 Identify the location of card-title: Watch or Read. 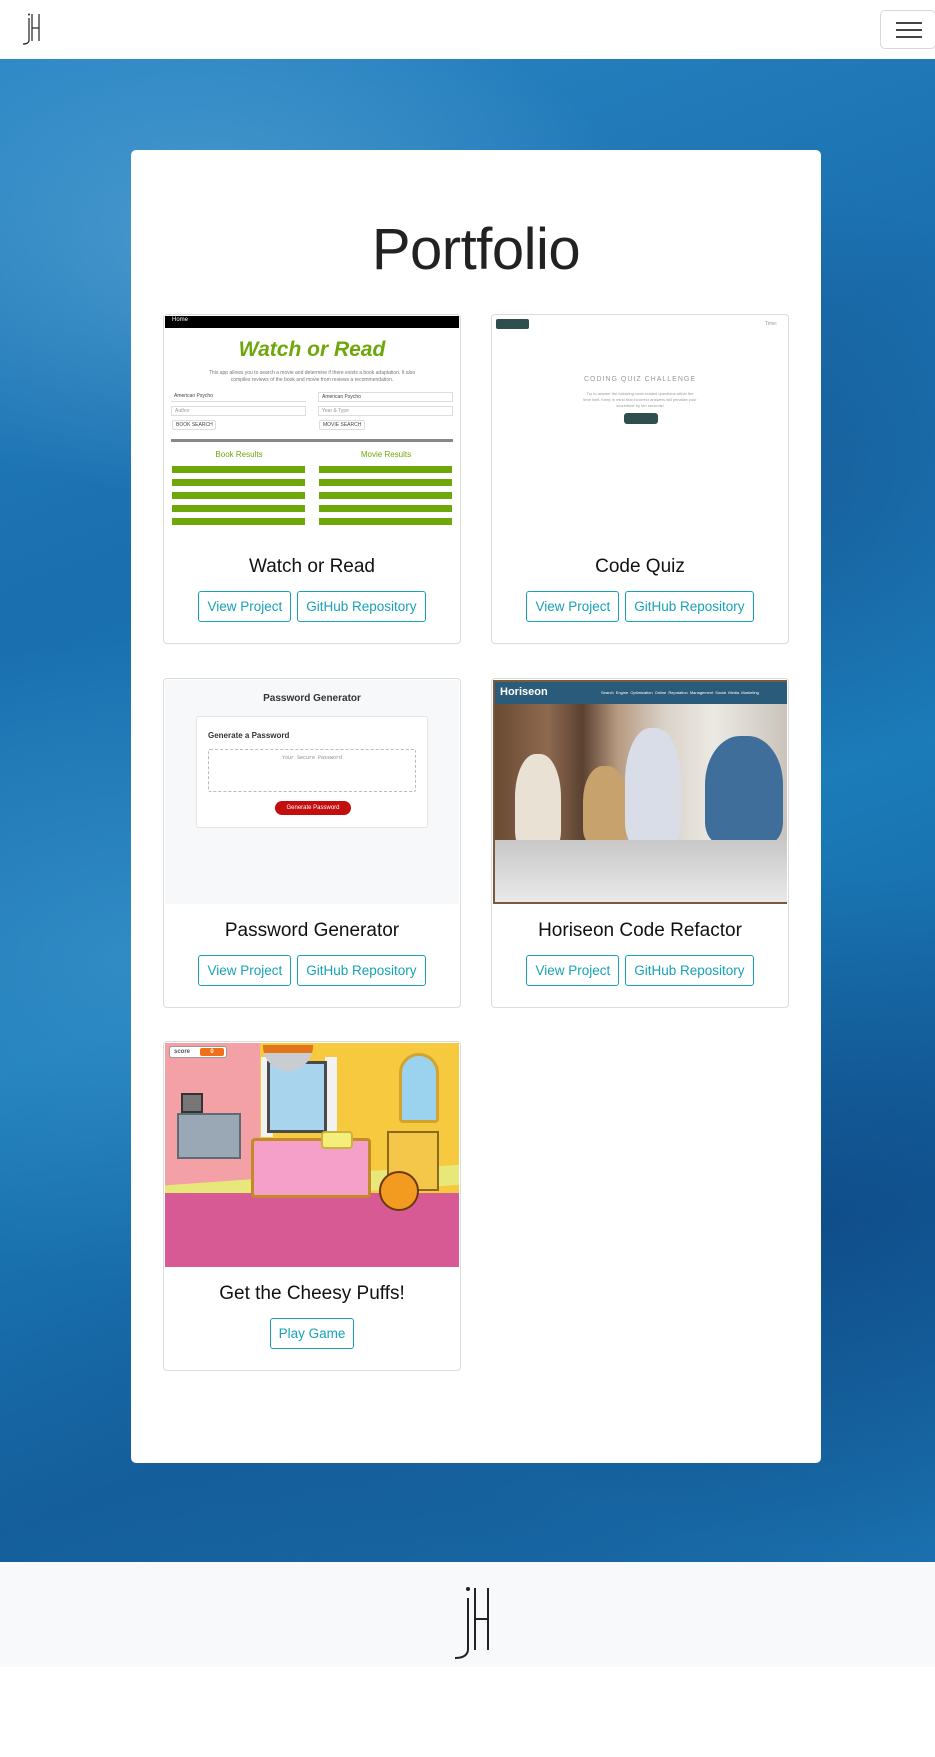
(311, 566).